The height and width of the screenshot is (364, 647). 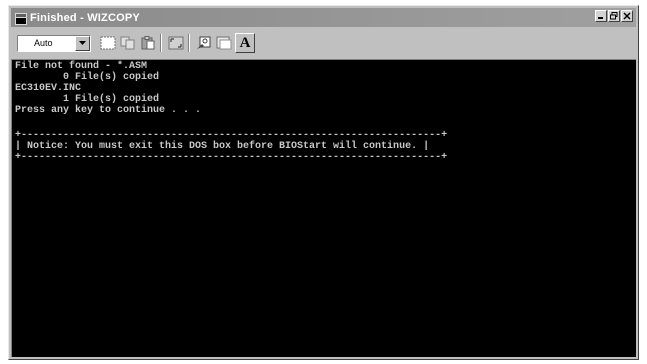 What do you see at coordinates (82, 43) in the screenshot?
I see `dropdown-arrow-icon` at bounding box center [82, 43].